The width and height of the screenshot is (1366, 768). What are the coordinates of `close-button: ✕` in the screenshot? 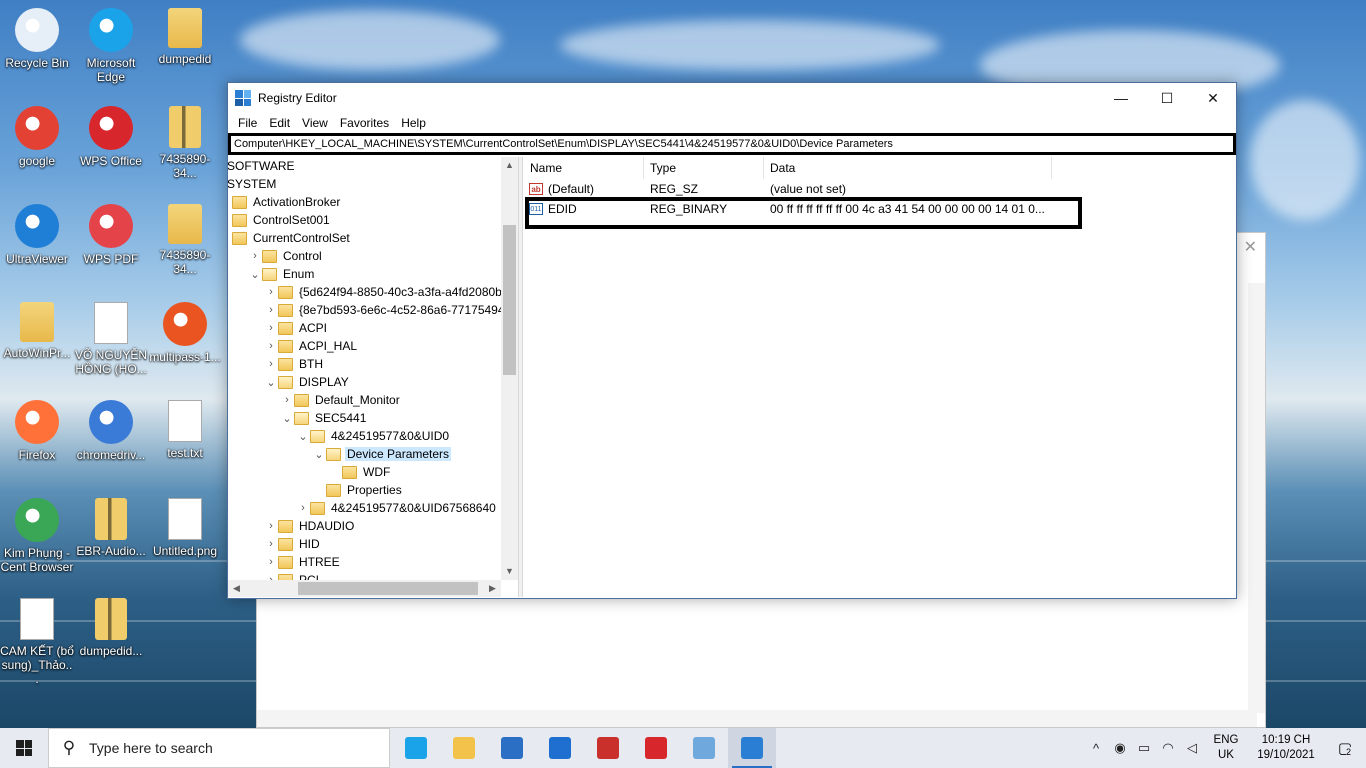 It's located at (1213, 98).